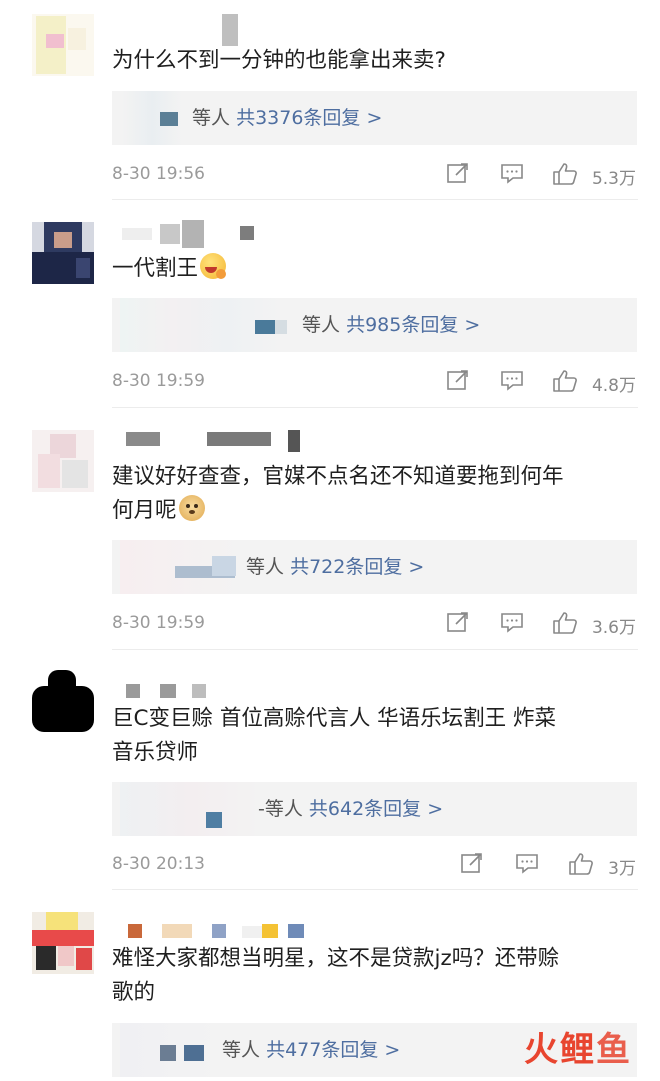 The width and height of the screenshot is (660, 1081). I want to click on reply-count-link: 共642条回复 >, so click(376, 809).